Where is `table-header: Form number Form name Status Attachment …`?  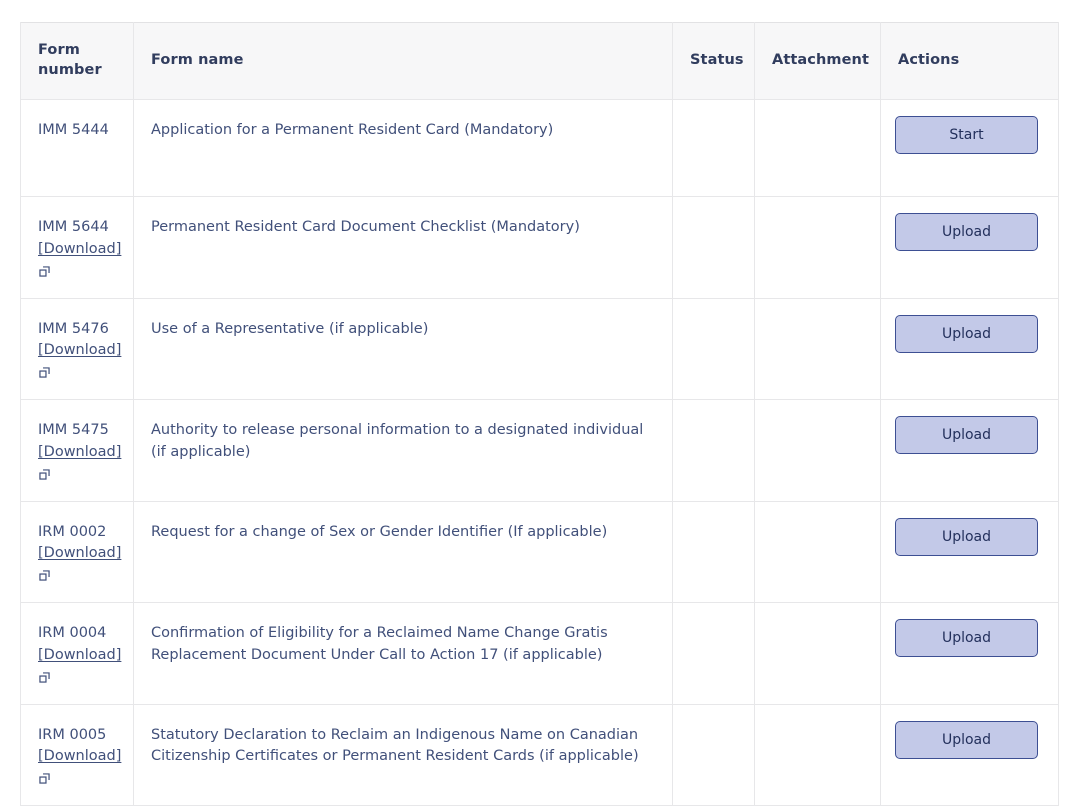
table-header: Form number Form name Status Attachment … is located at coordinates (539, 61).